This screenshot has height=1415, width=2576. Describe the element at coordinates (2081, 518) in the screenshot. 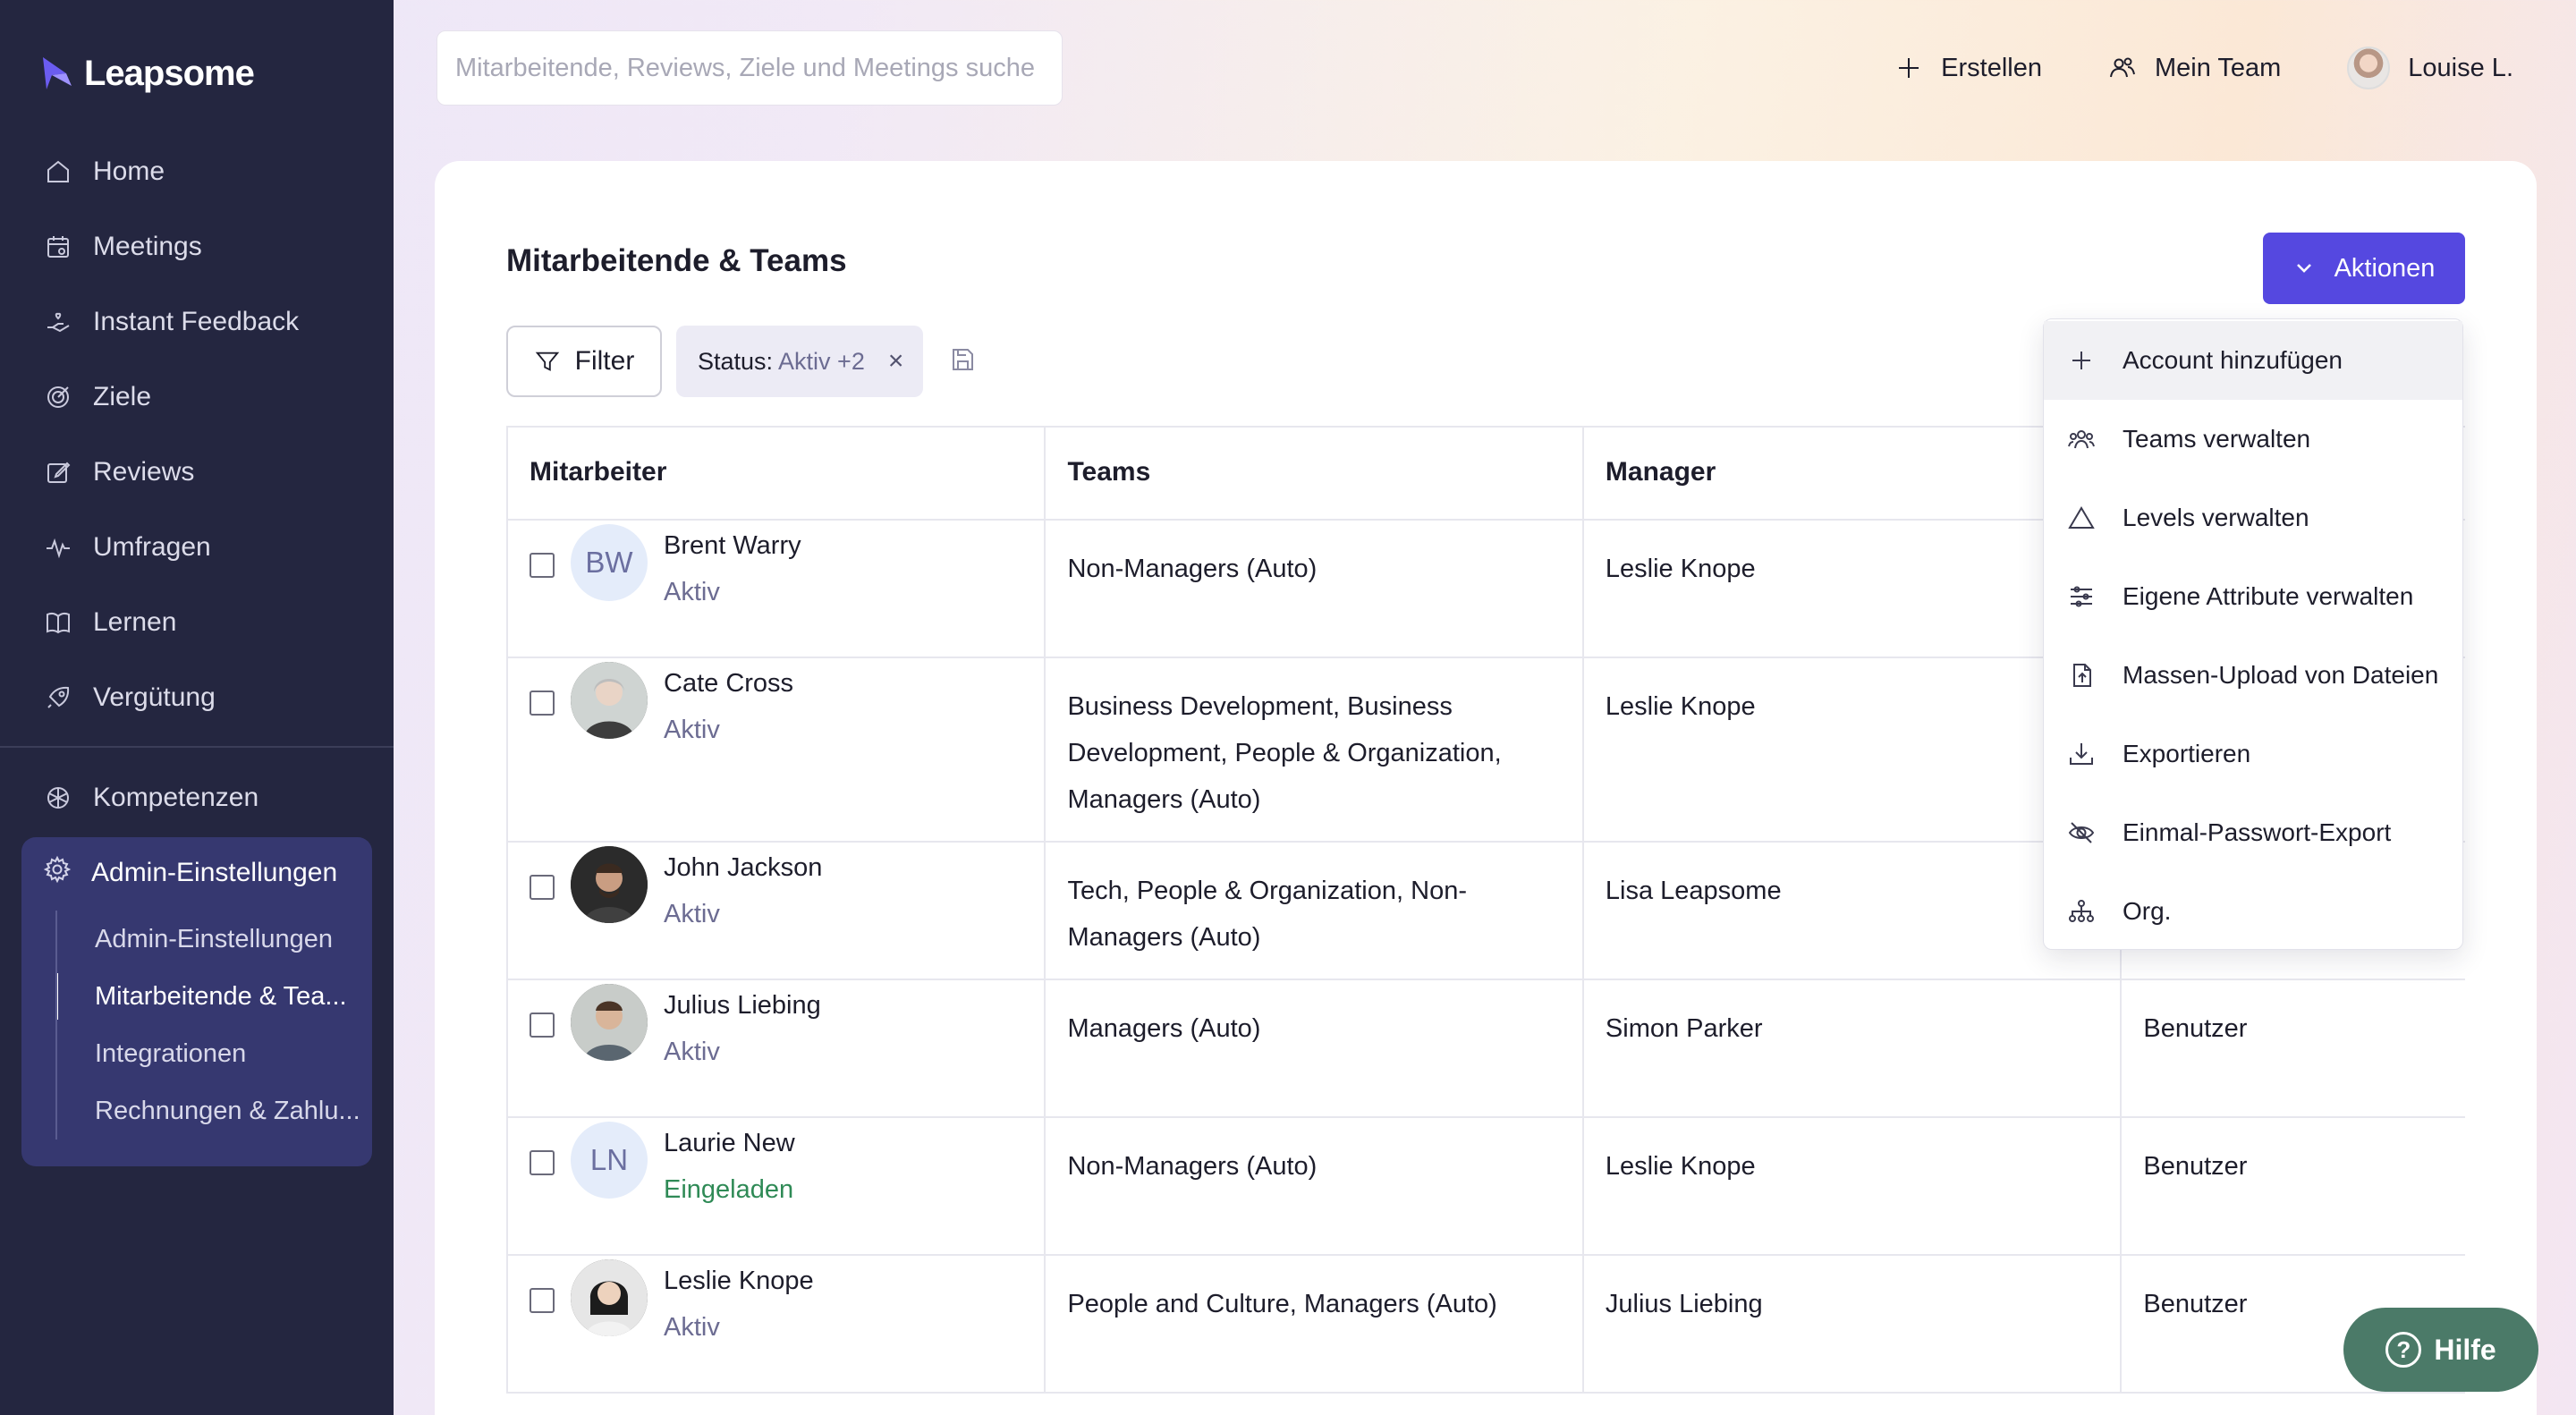

I see `triangle-icon` at that location.